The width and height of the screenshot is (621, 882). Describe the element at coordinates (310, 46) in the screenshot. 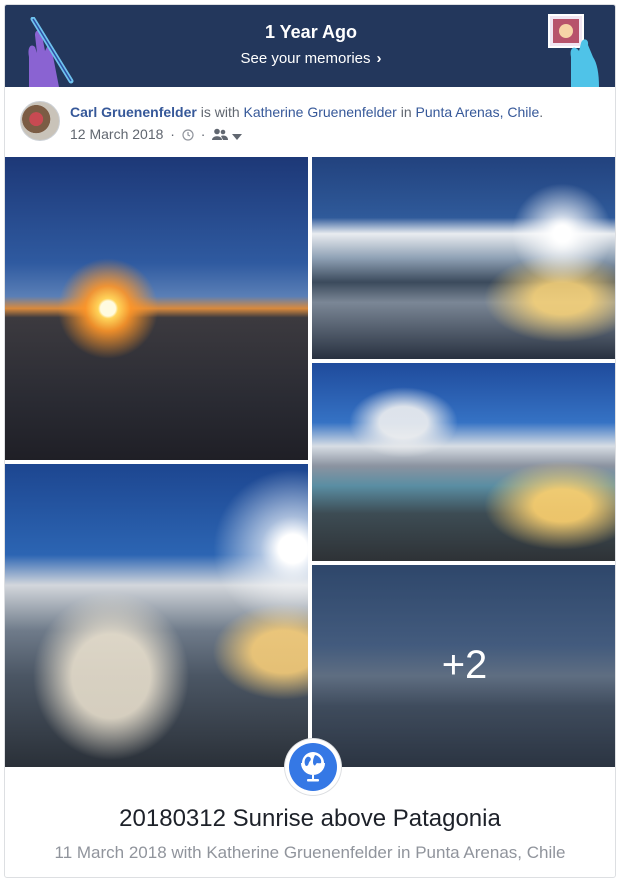

I see `memories-banner: 1 Year Ago See your memories ›` at that location.